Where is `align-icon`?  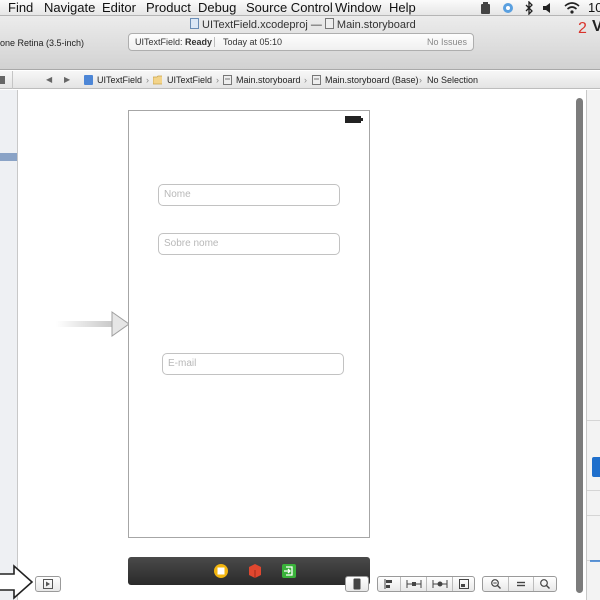
align-icon is located at coordinates (388, 584).